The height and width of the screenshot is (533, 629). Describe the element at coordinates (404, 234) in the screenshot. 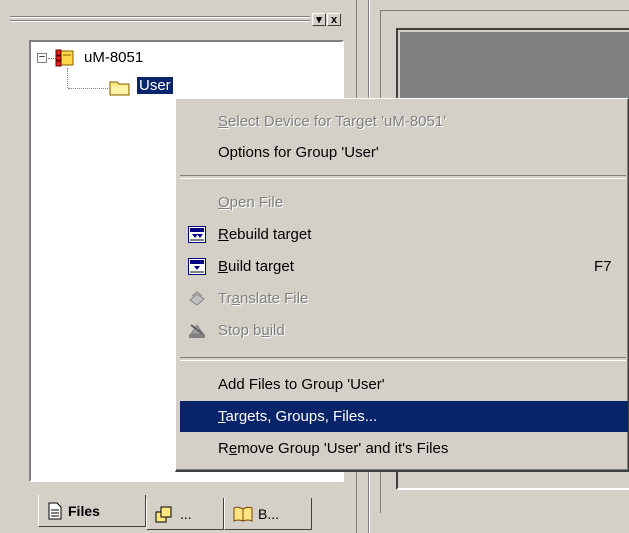

I see `menu-rebuild-target: Rebuild target` at that location.